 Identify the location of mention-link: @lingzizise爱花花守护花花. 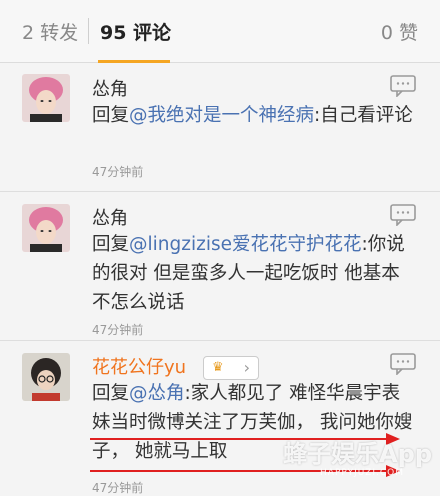
(245, 244).